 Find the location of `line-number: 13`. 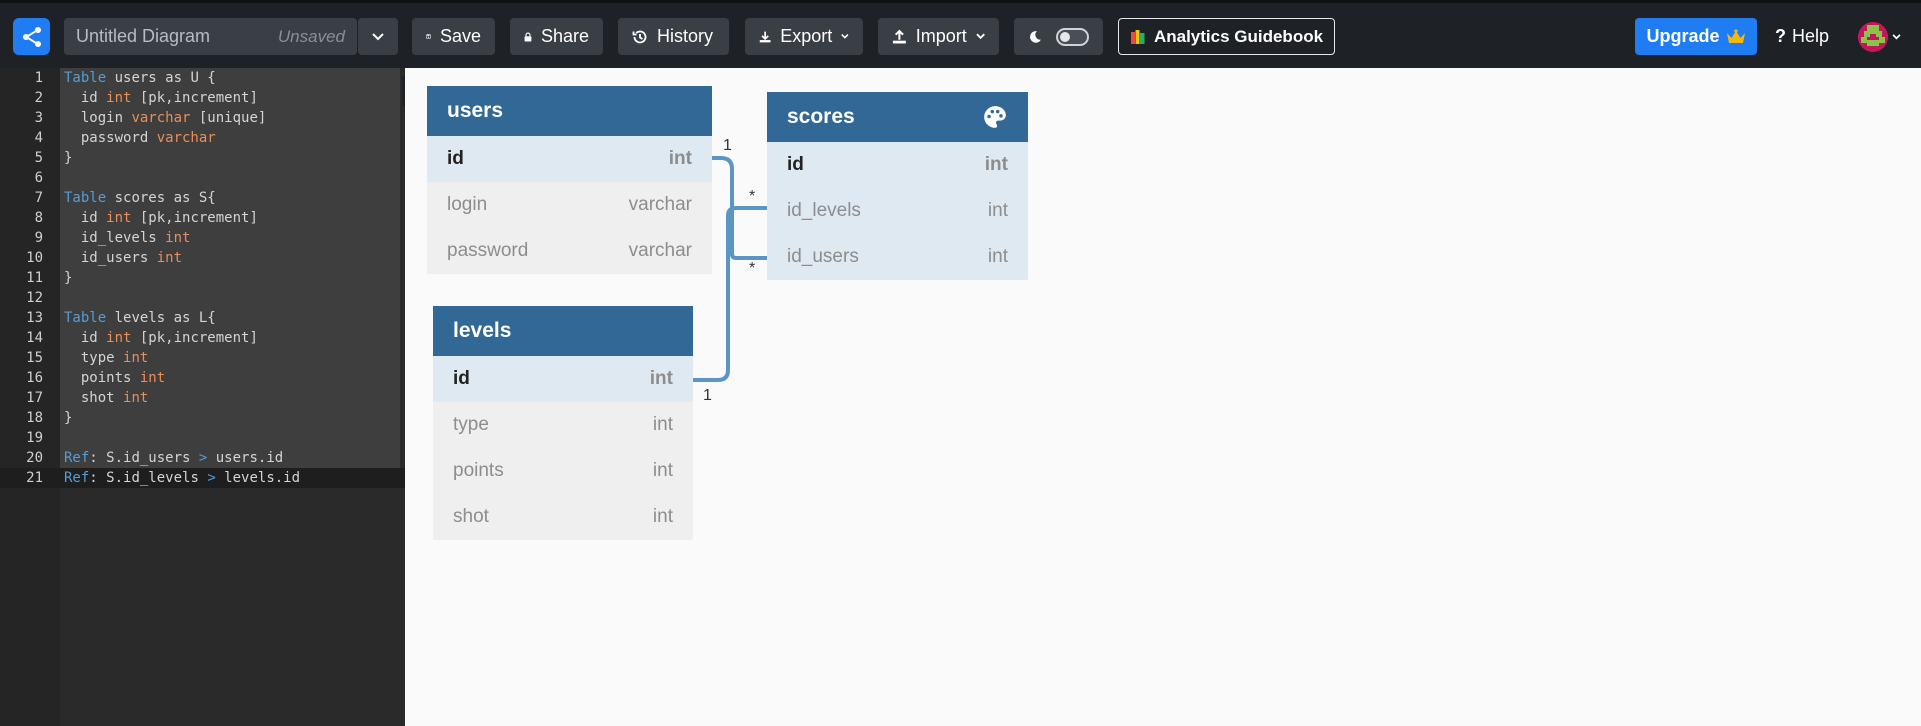

line-number: 13 is located at coordinates (34, 318).